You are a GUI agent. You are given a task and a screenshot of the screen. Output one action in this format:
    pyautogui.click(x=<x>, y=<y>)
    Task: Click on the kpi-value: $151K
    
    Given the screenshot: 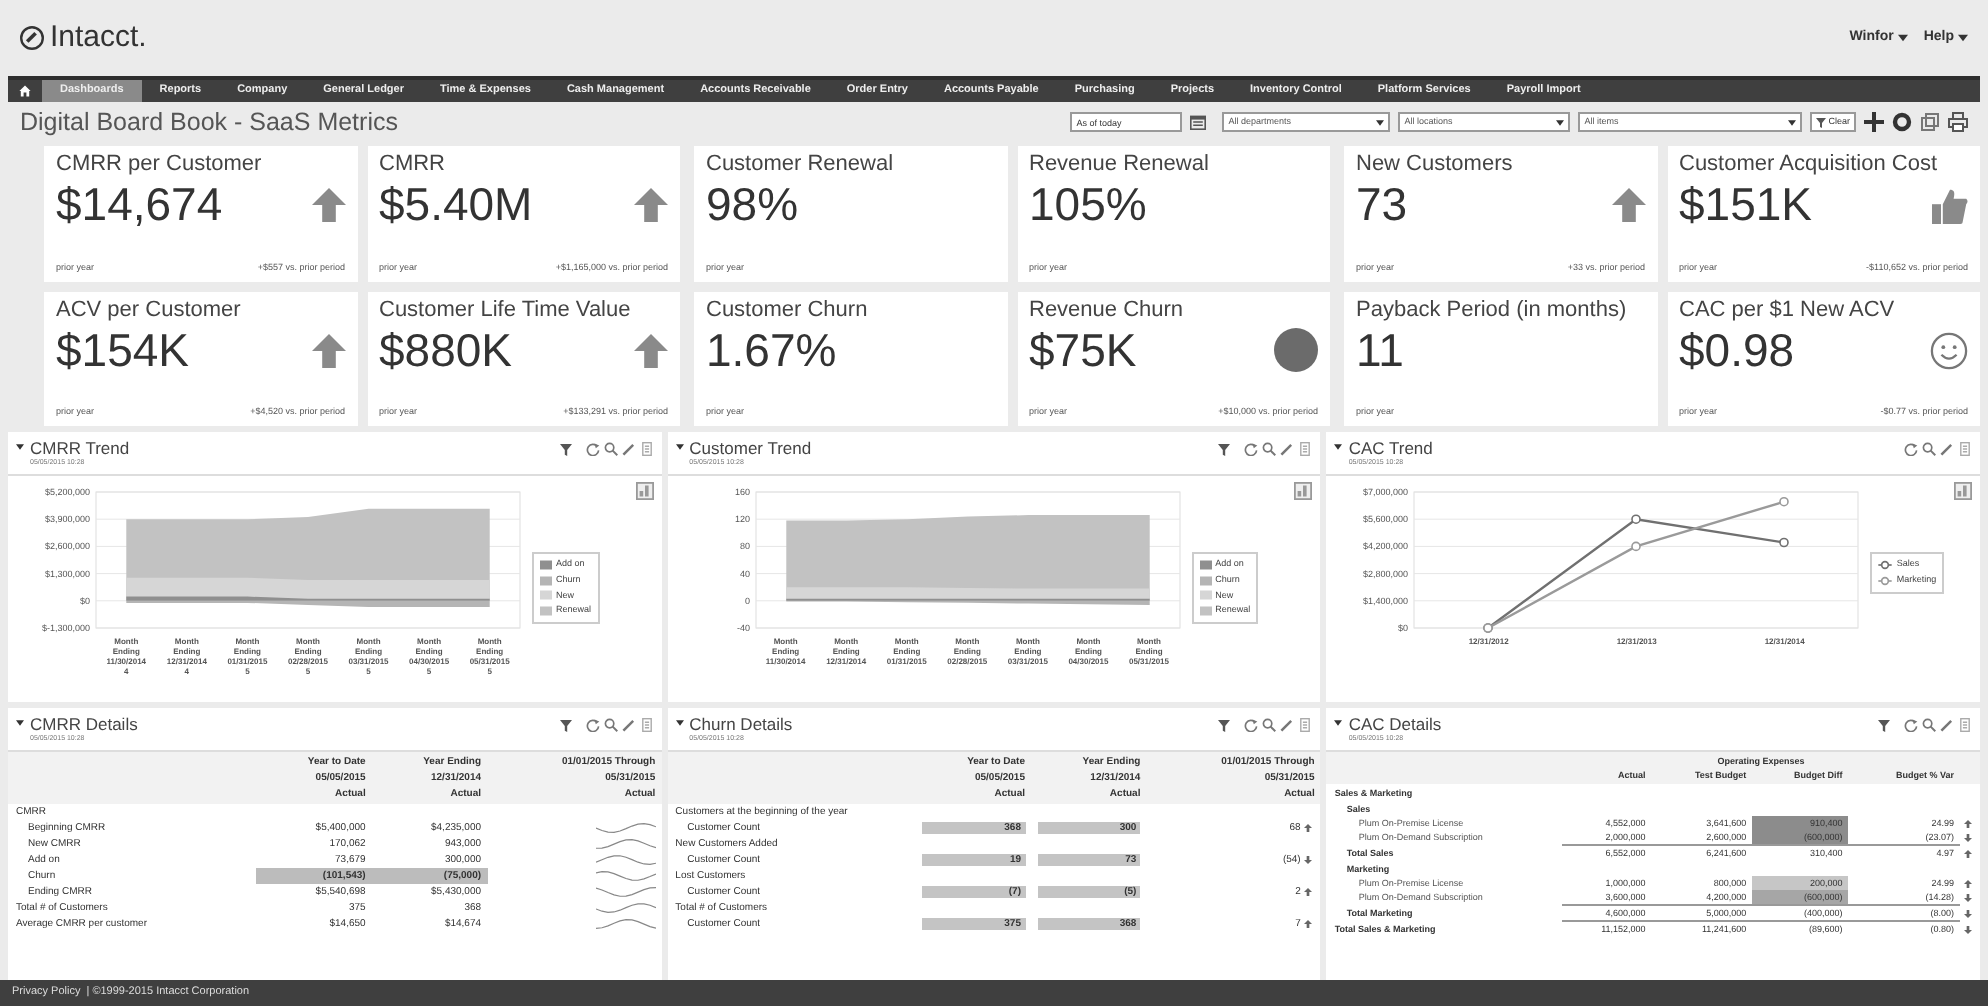 What is the action you would take?
    pyautogui.click(x=1746, y=205)
    